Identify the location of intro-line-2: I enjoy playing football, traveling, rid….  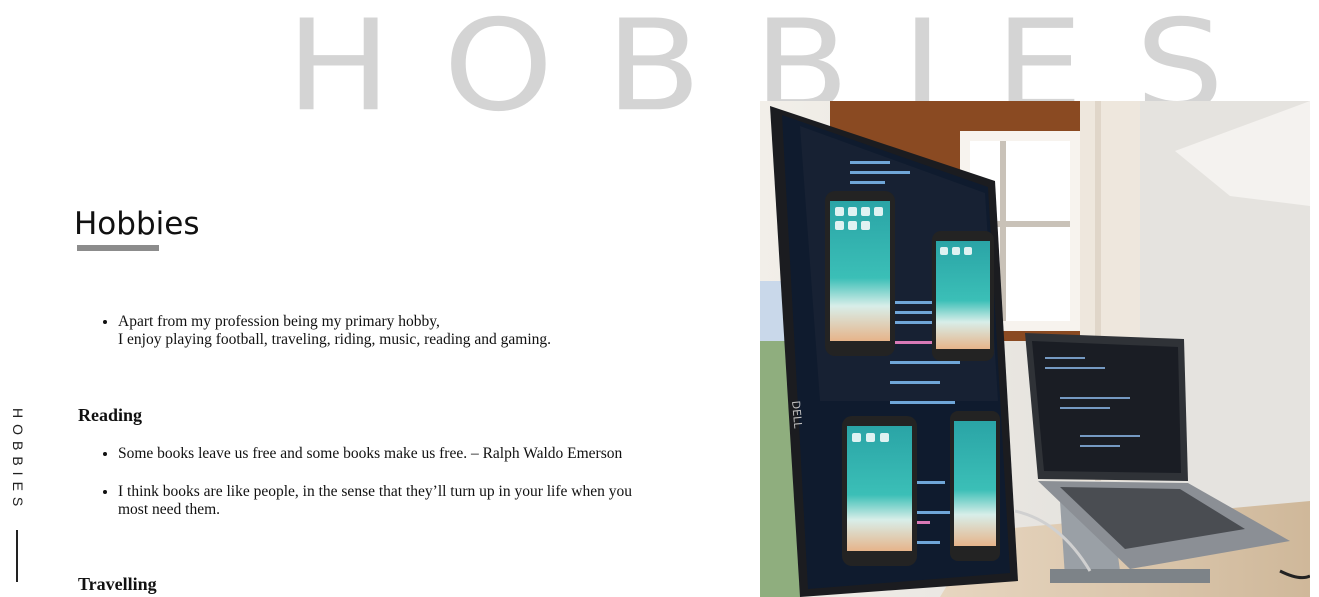
(335, 339).